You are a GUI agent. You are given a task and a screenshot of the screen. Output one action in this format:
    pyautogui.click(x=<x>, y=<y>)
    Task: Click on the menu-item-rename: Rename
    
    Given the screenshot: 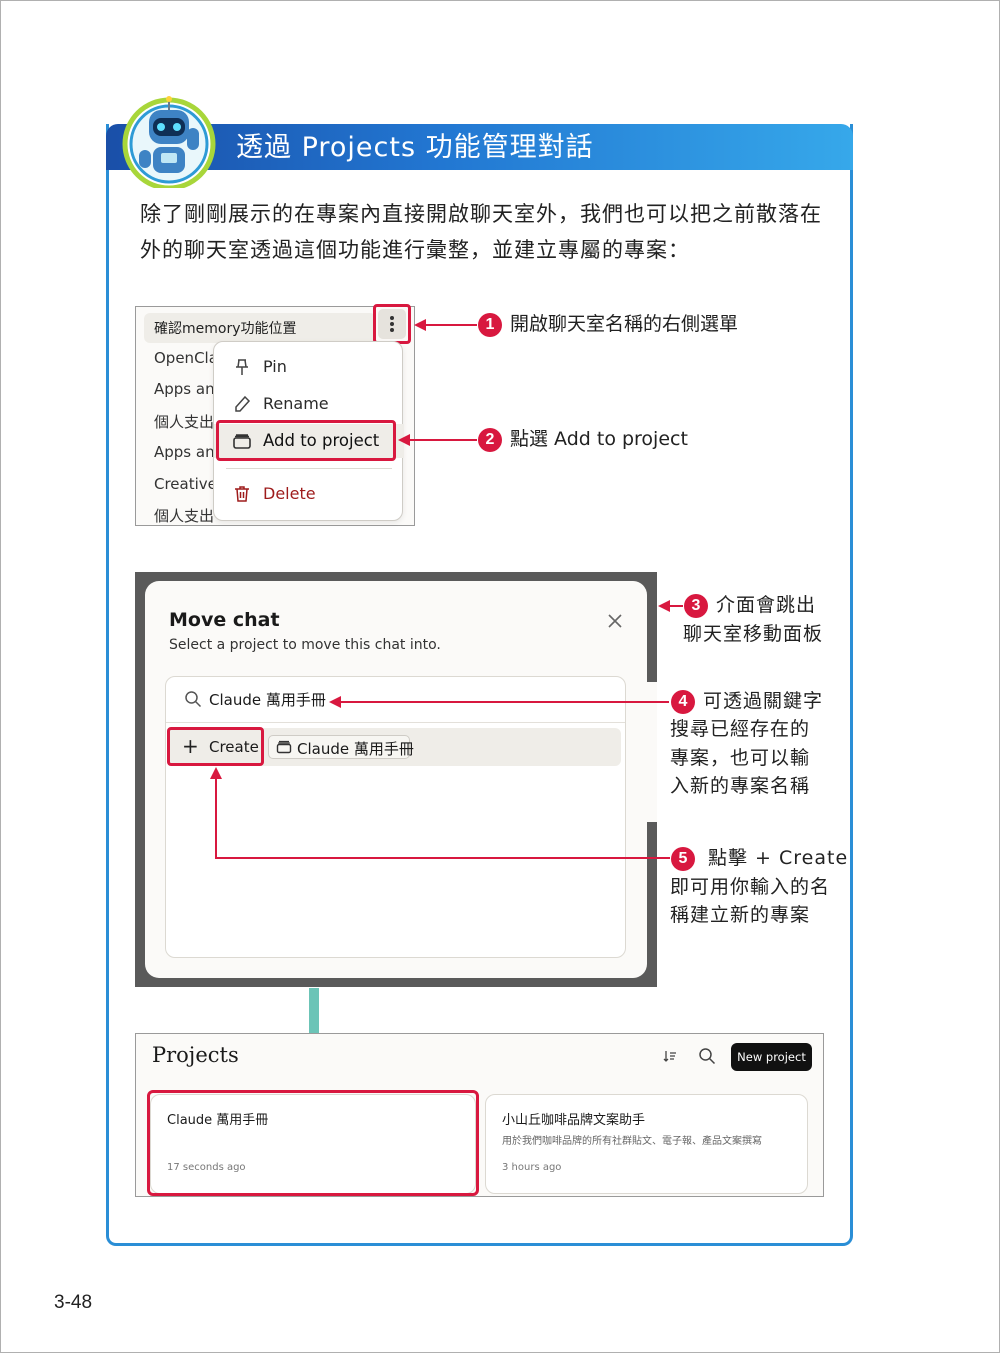 What is the action you would take?
    pyautogui.click(x=309, y=404)
    